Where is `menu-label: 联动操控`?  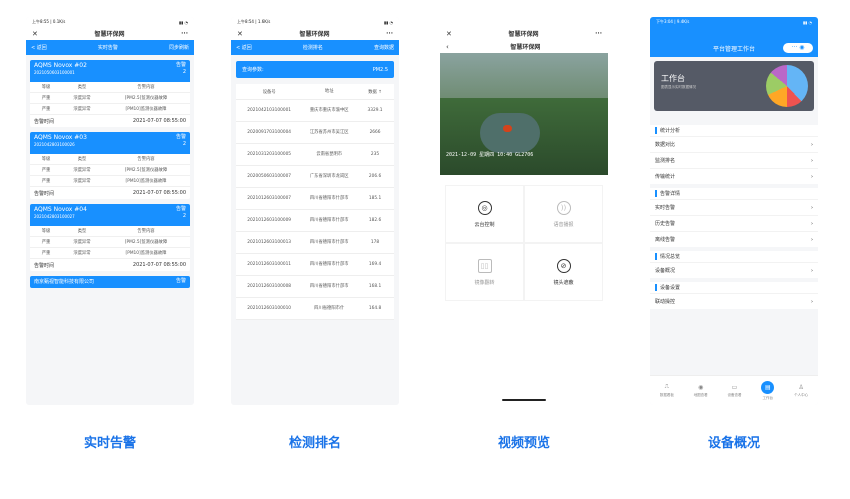 menu-label: 联动操控 is located at coordinates (665, 302).